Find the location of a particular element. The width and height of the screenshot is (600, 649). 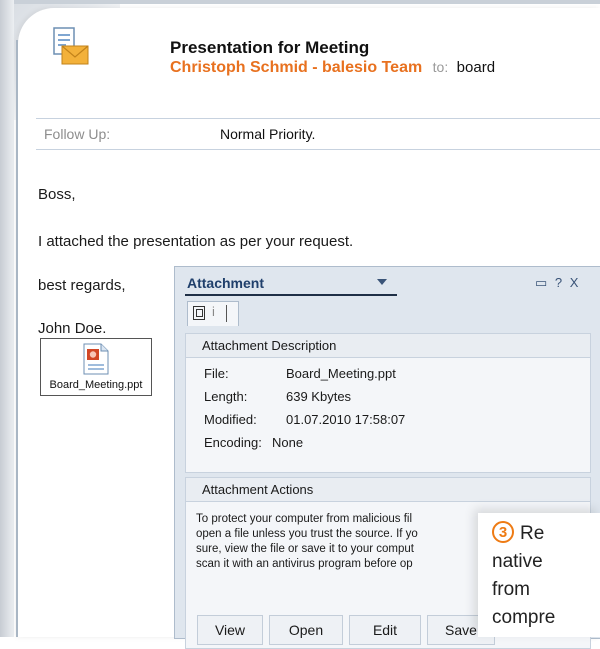

follow-up-label: Follow Up: is located at coordinates (77, 134).